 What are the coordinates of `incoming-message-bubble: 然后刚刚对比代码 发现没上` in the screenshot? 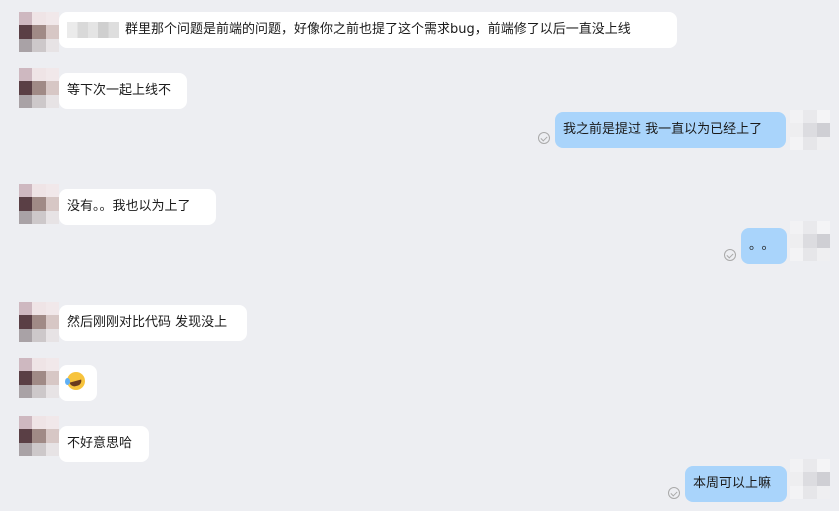 It's located at (153, 323).